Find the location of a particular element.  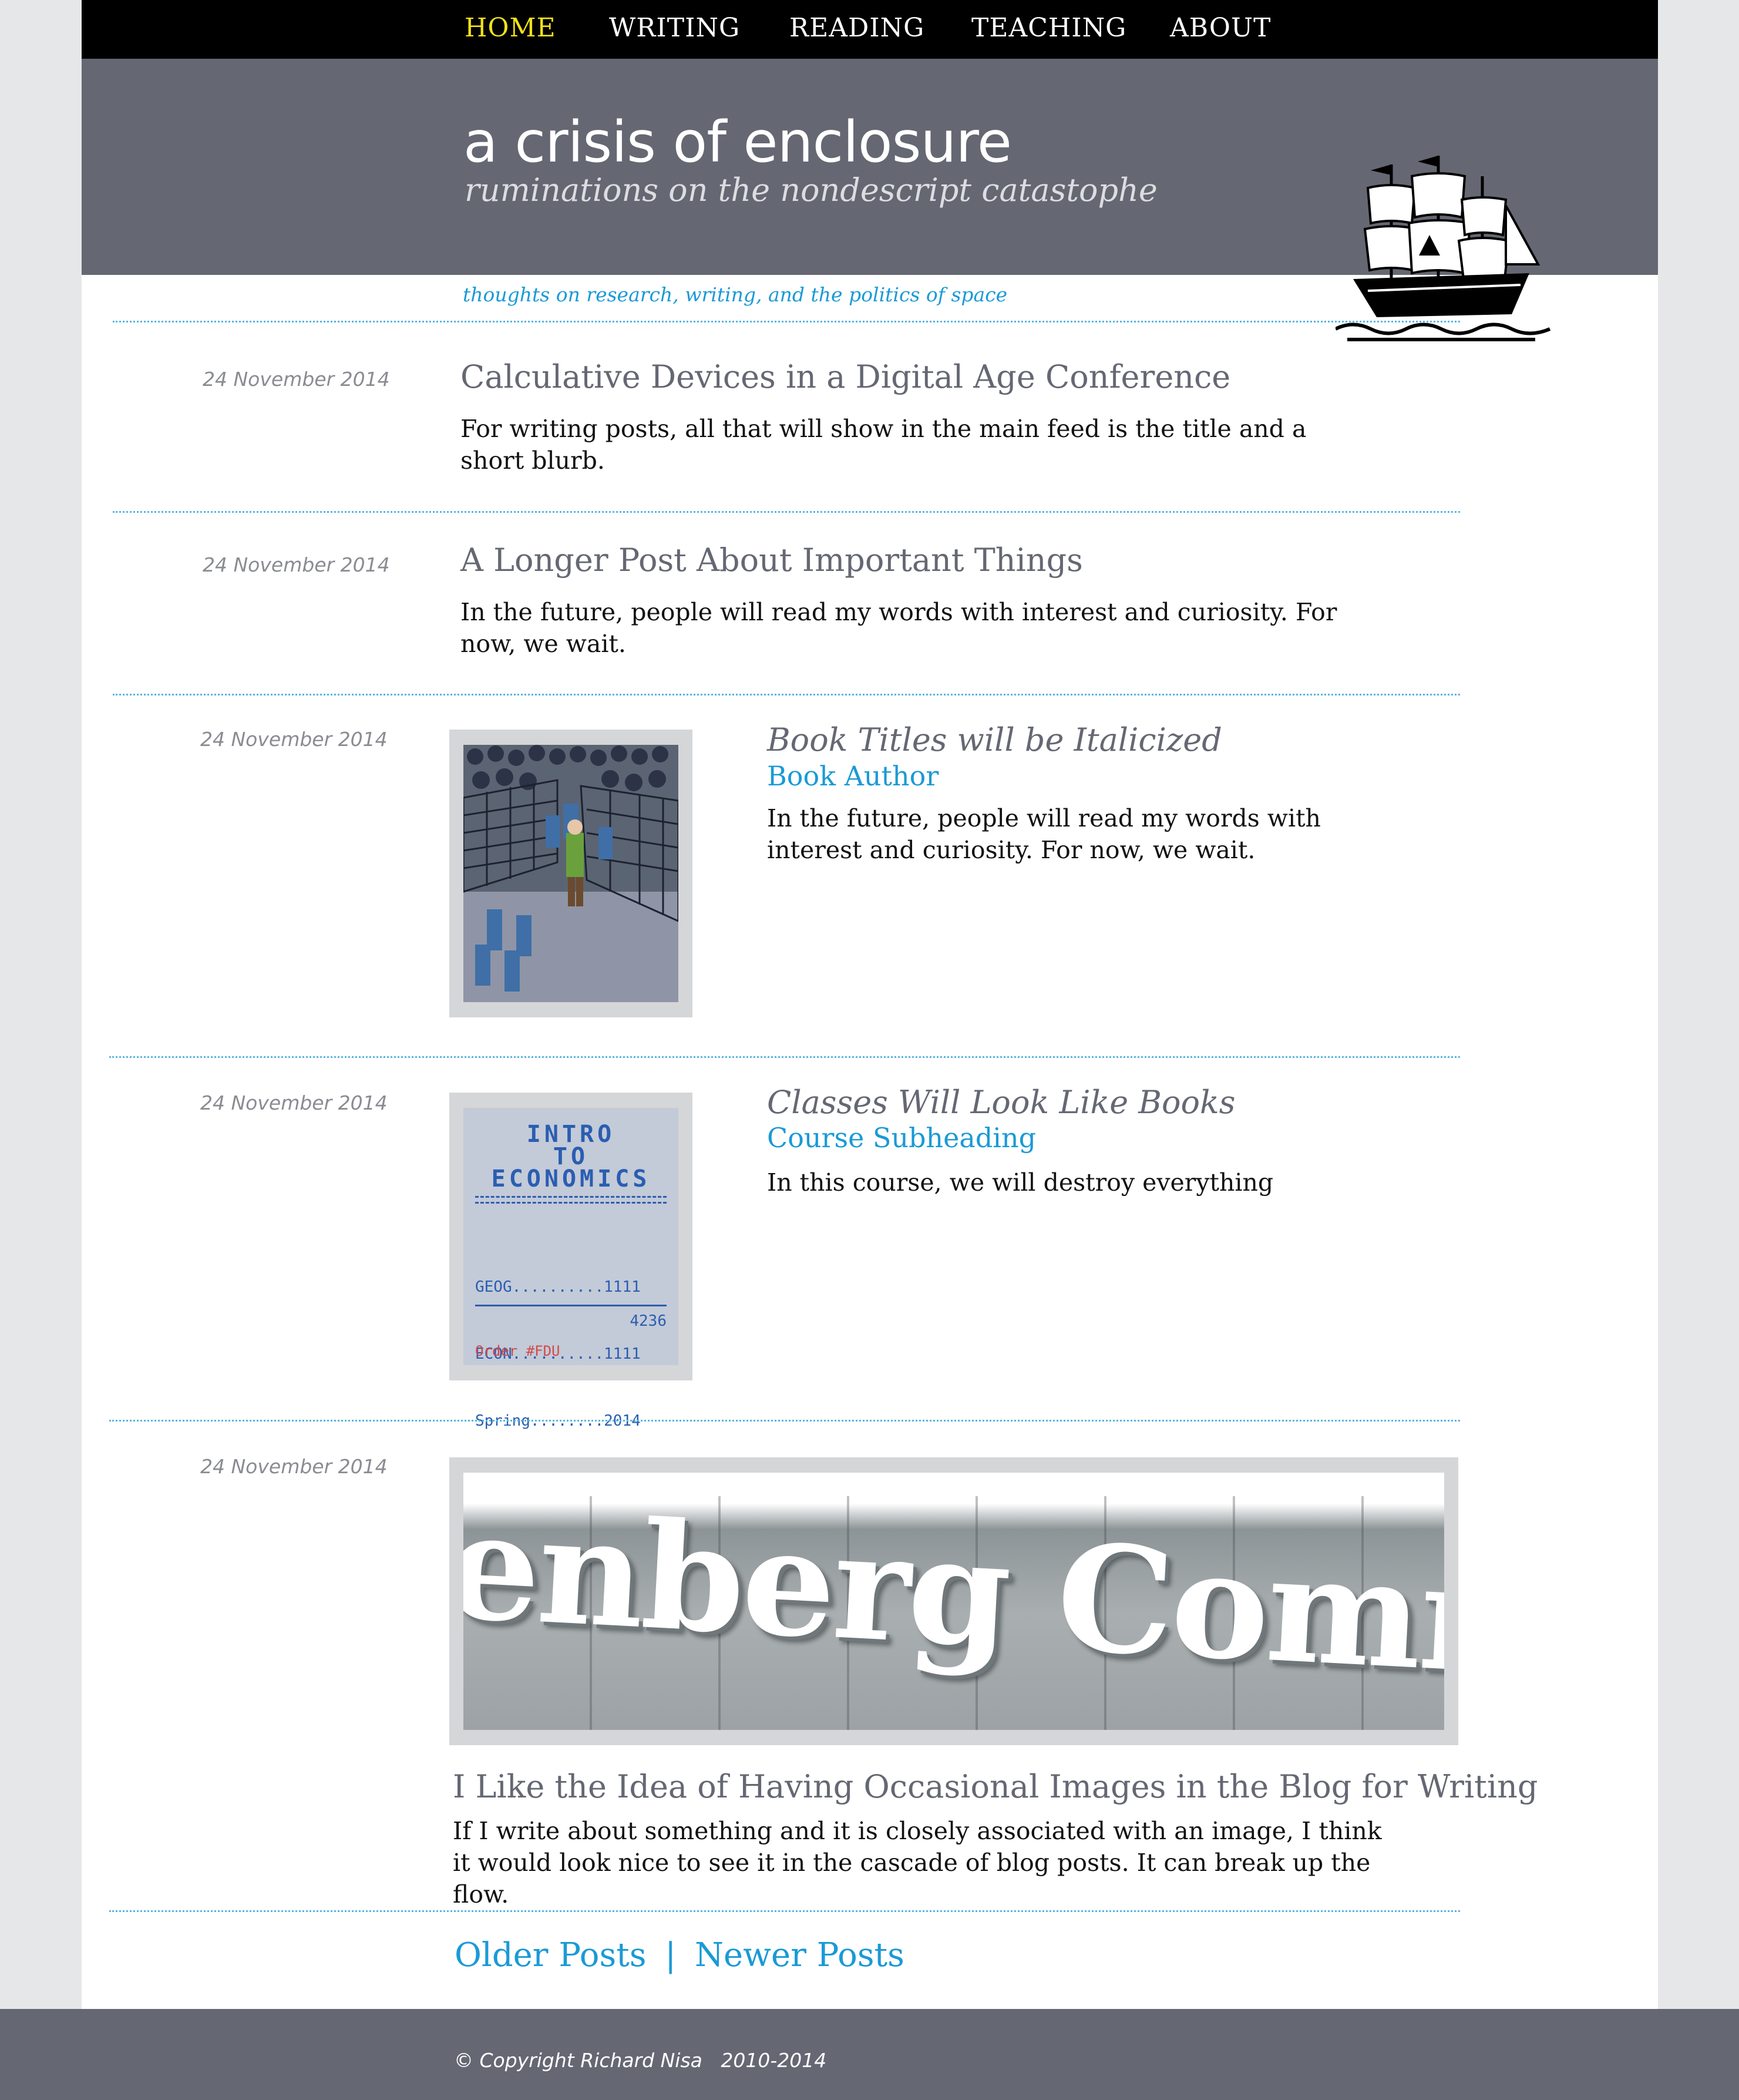

cover-number: 4236 is located at coordinates (648, 1321).